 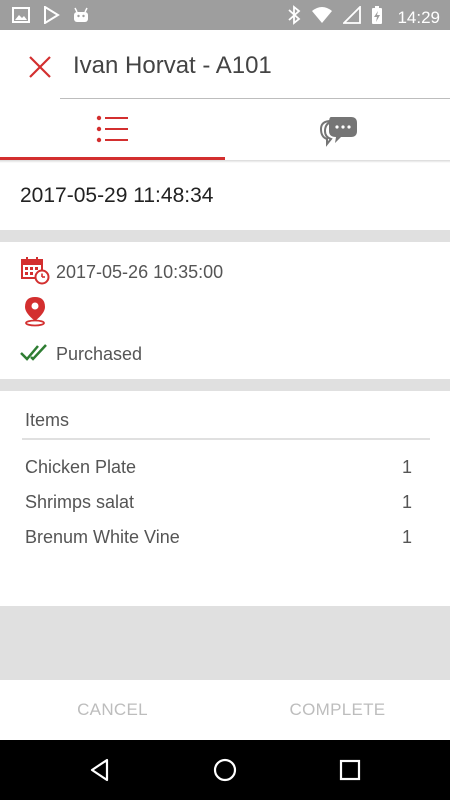 I want to click on tabs-shadow, so click(x=225, y=161).